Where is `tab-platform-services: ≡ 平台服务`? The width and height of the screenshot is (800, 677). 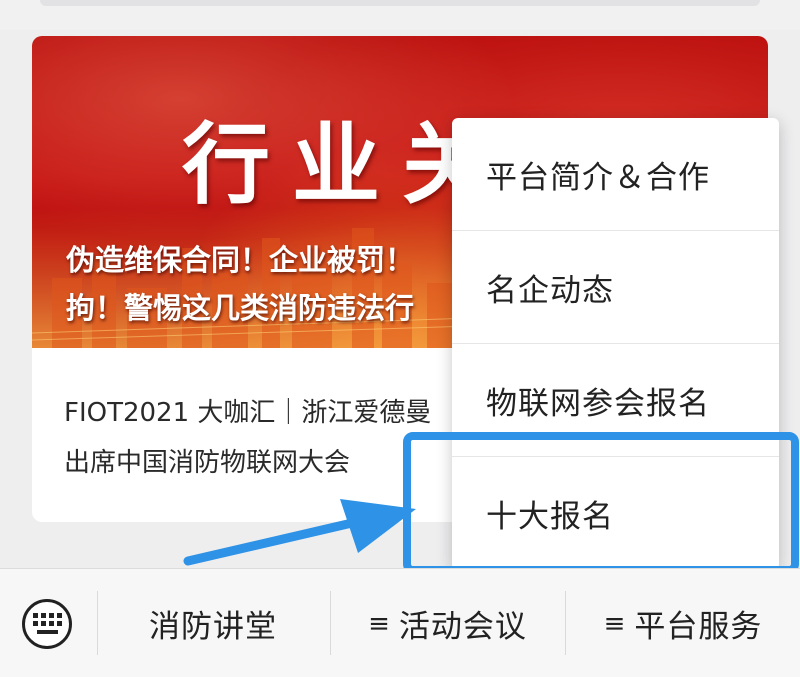
tab-platform-services: ≡ 平台服务 is located at coordinates (683, 623).